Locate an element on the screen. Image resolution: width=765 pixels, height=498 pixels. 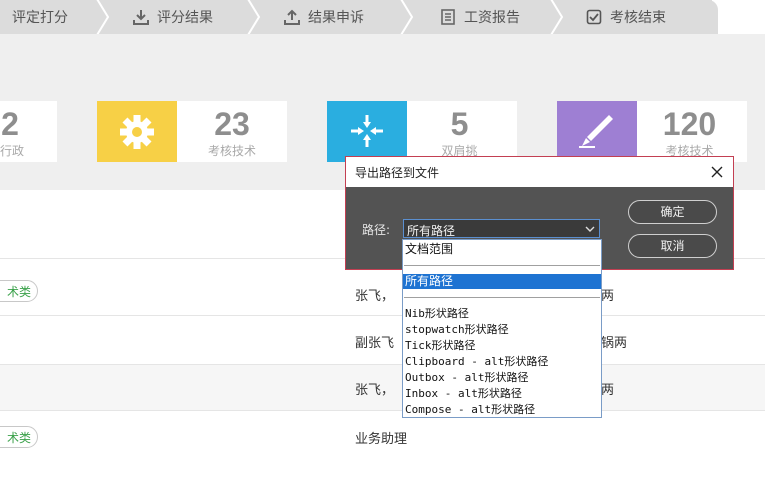
dropdown-option: Nib形状路径 is located at coordinates (502, 313).